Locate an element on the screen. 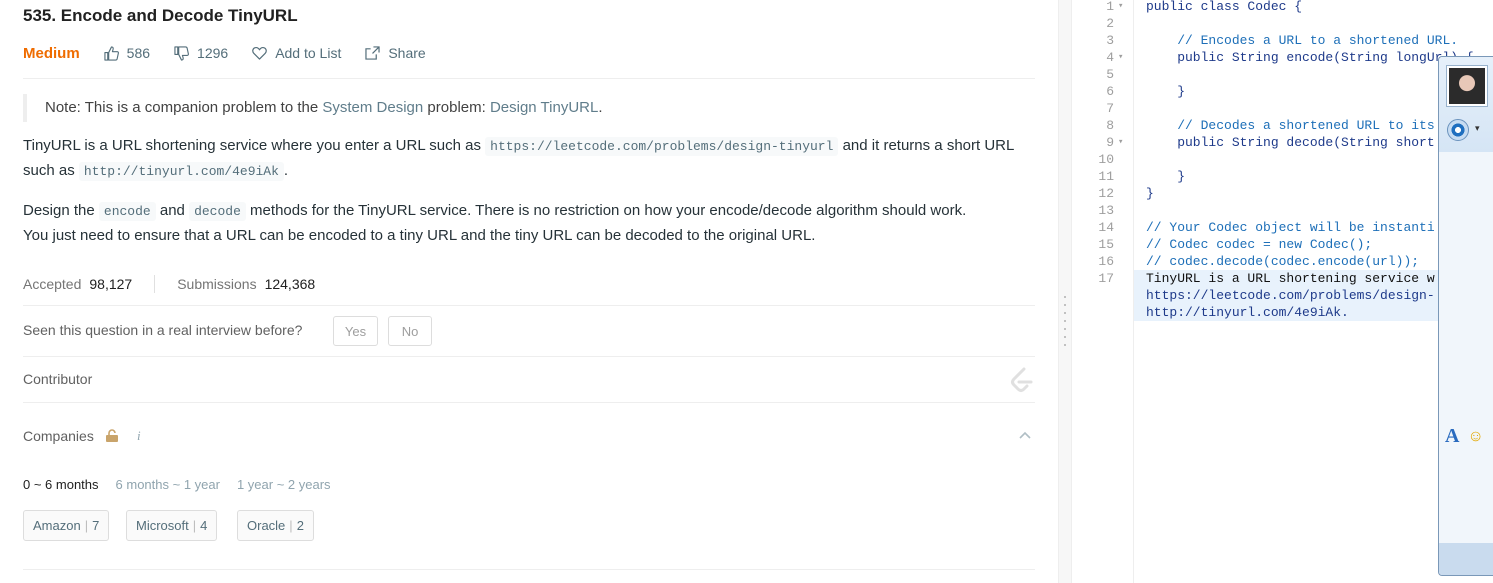  company-chip-microsoft: Microsoft | 4 is located at coordinates (172, 525).